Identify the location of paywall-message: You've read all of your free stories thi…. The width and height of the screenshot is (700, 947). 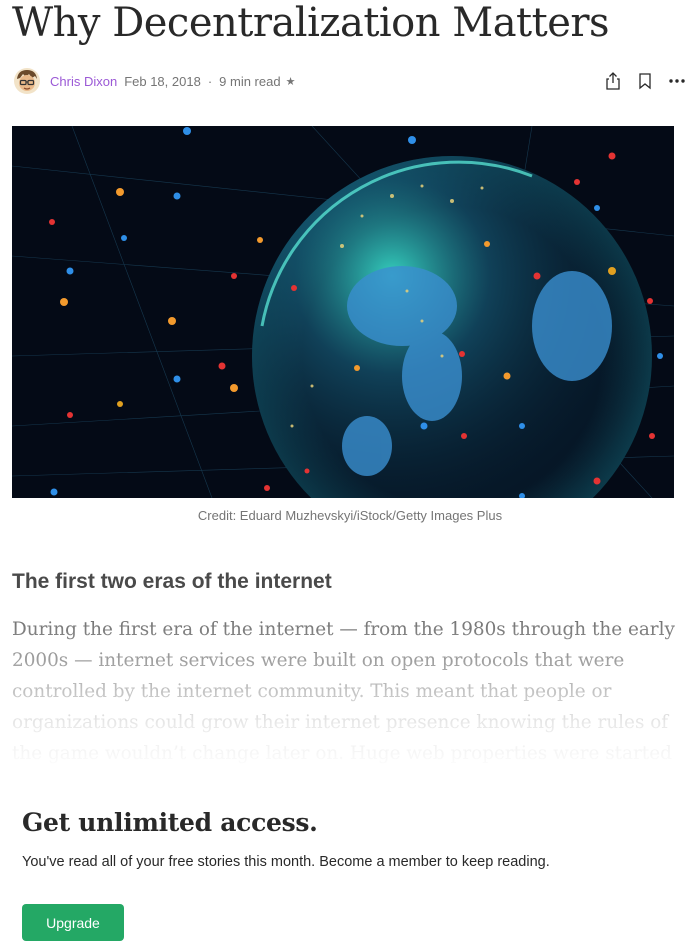
(286, 862).